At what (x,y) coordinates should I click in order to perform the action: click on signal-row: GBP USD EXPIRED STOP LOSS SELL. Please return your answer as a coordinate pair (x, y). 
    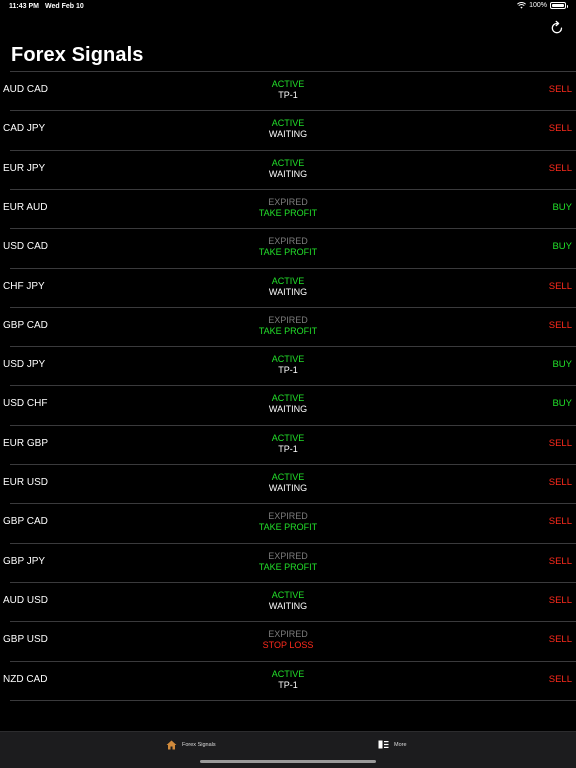
    Looking at the image, I should click on (288, 640).